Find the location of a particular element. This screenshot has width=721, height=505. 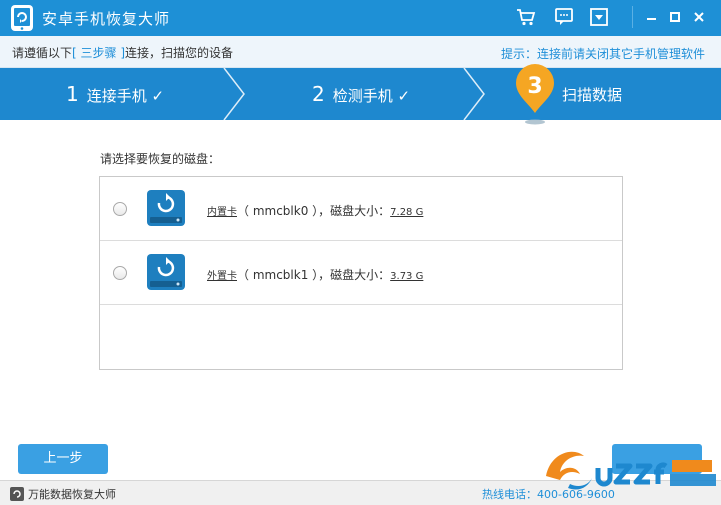

minimize-icon is located at coordinates (652, 17).